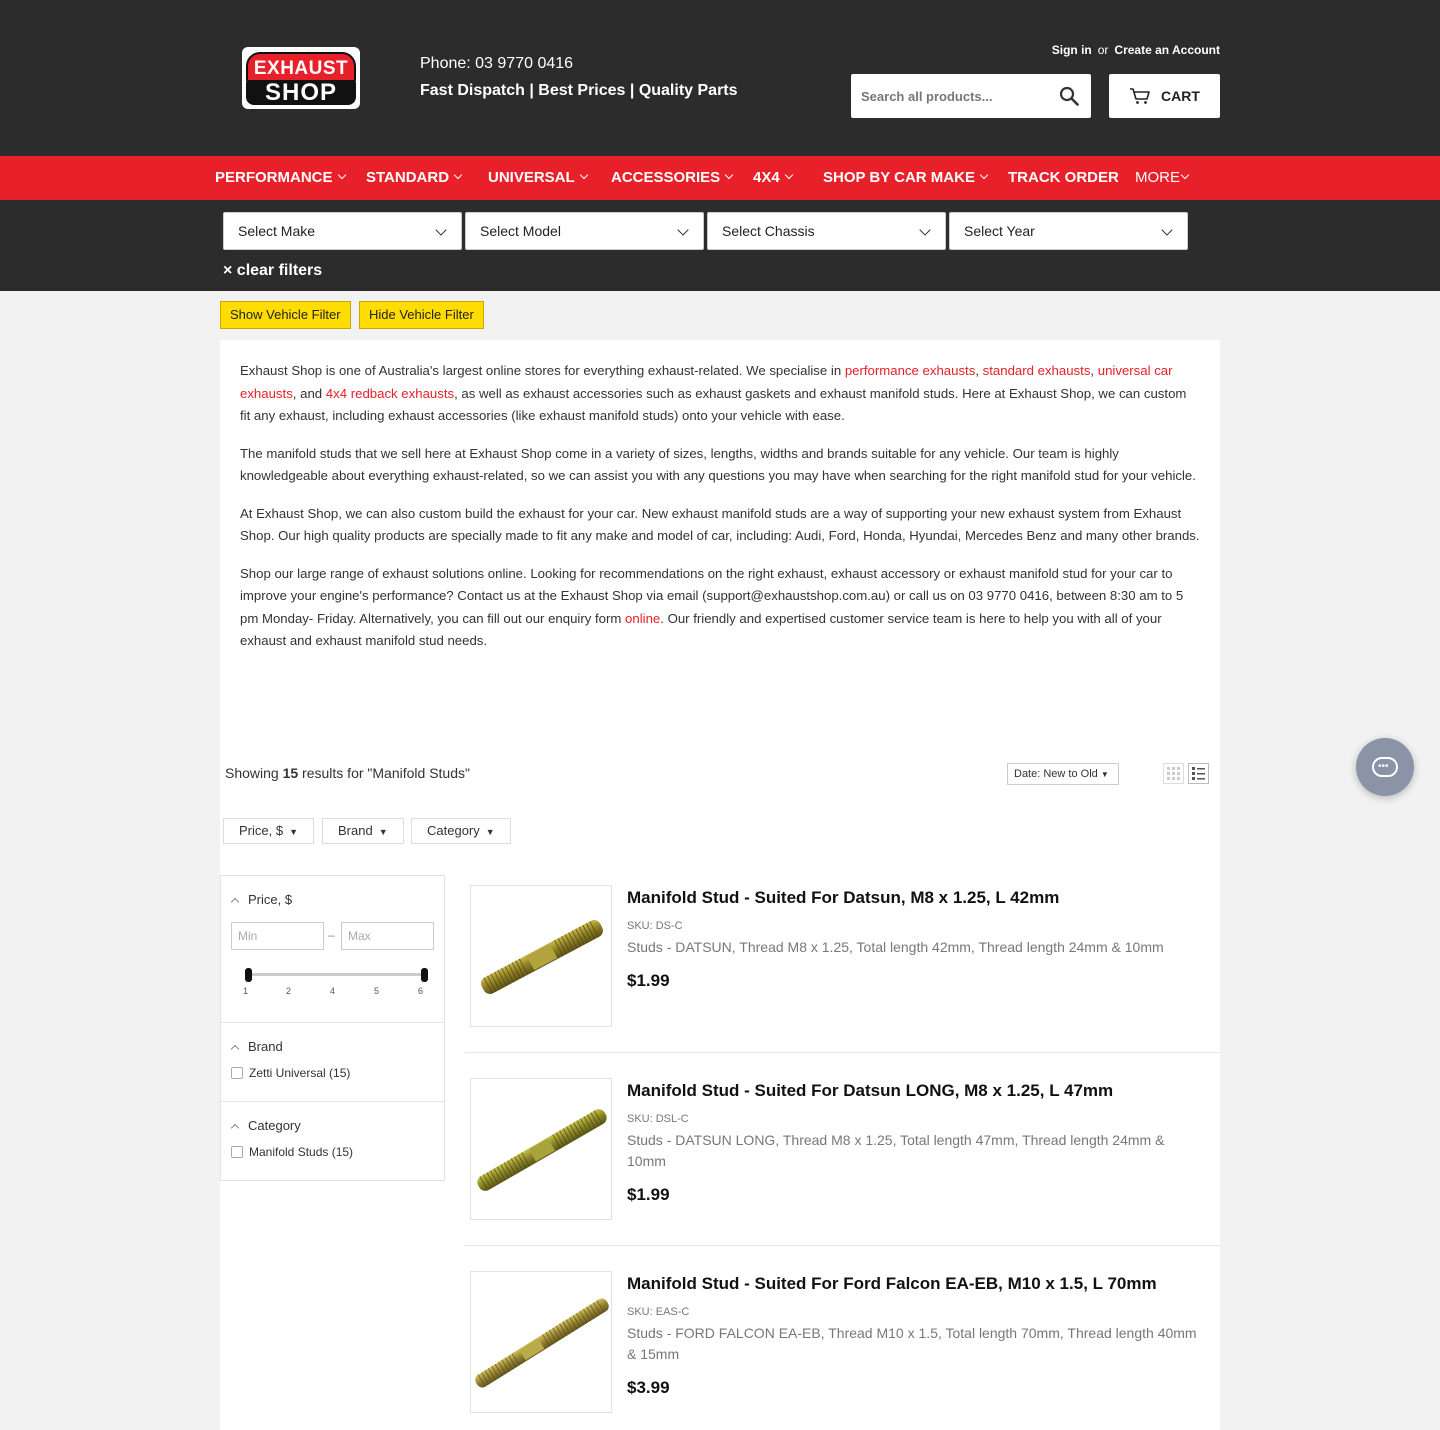  I want to click on nav-item-4x4: 4X4, so click(773, 178).